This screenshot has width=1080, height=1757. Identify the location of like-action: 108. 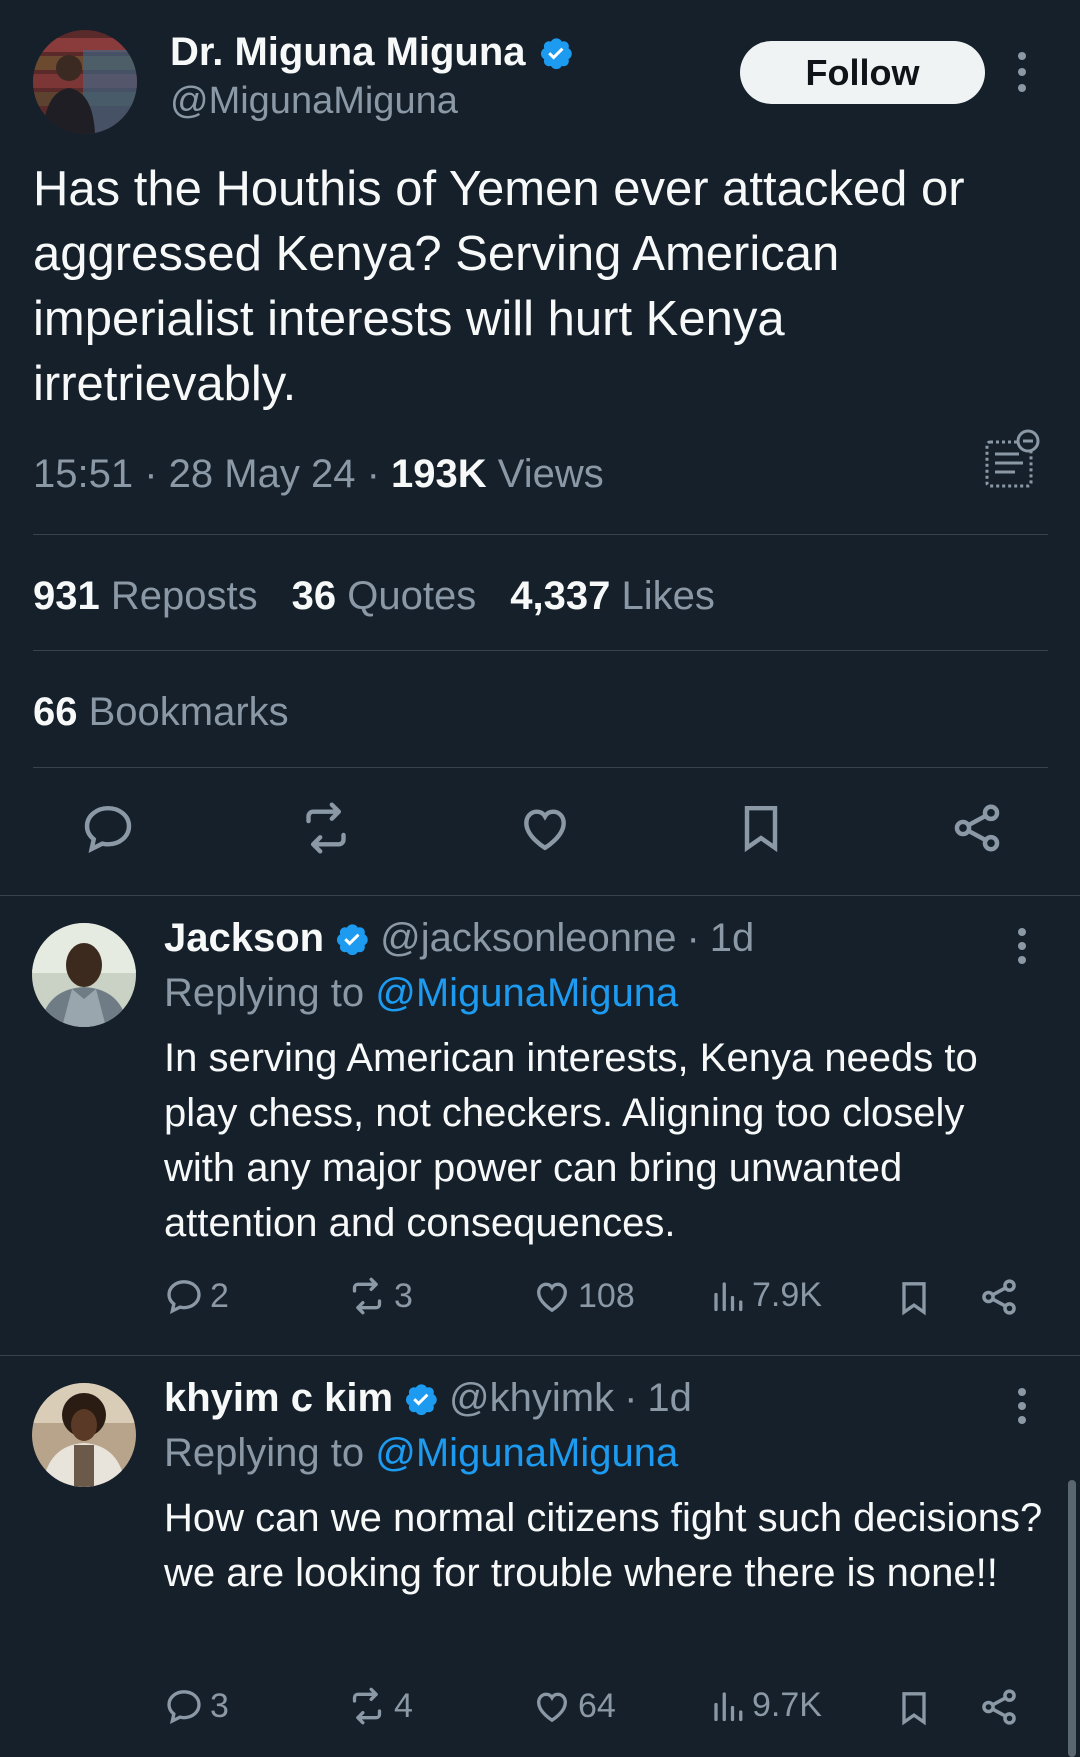
(583, 1296).